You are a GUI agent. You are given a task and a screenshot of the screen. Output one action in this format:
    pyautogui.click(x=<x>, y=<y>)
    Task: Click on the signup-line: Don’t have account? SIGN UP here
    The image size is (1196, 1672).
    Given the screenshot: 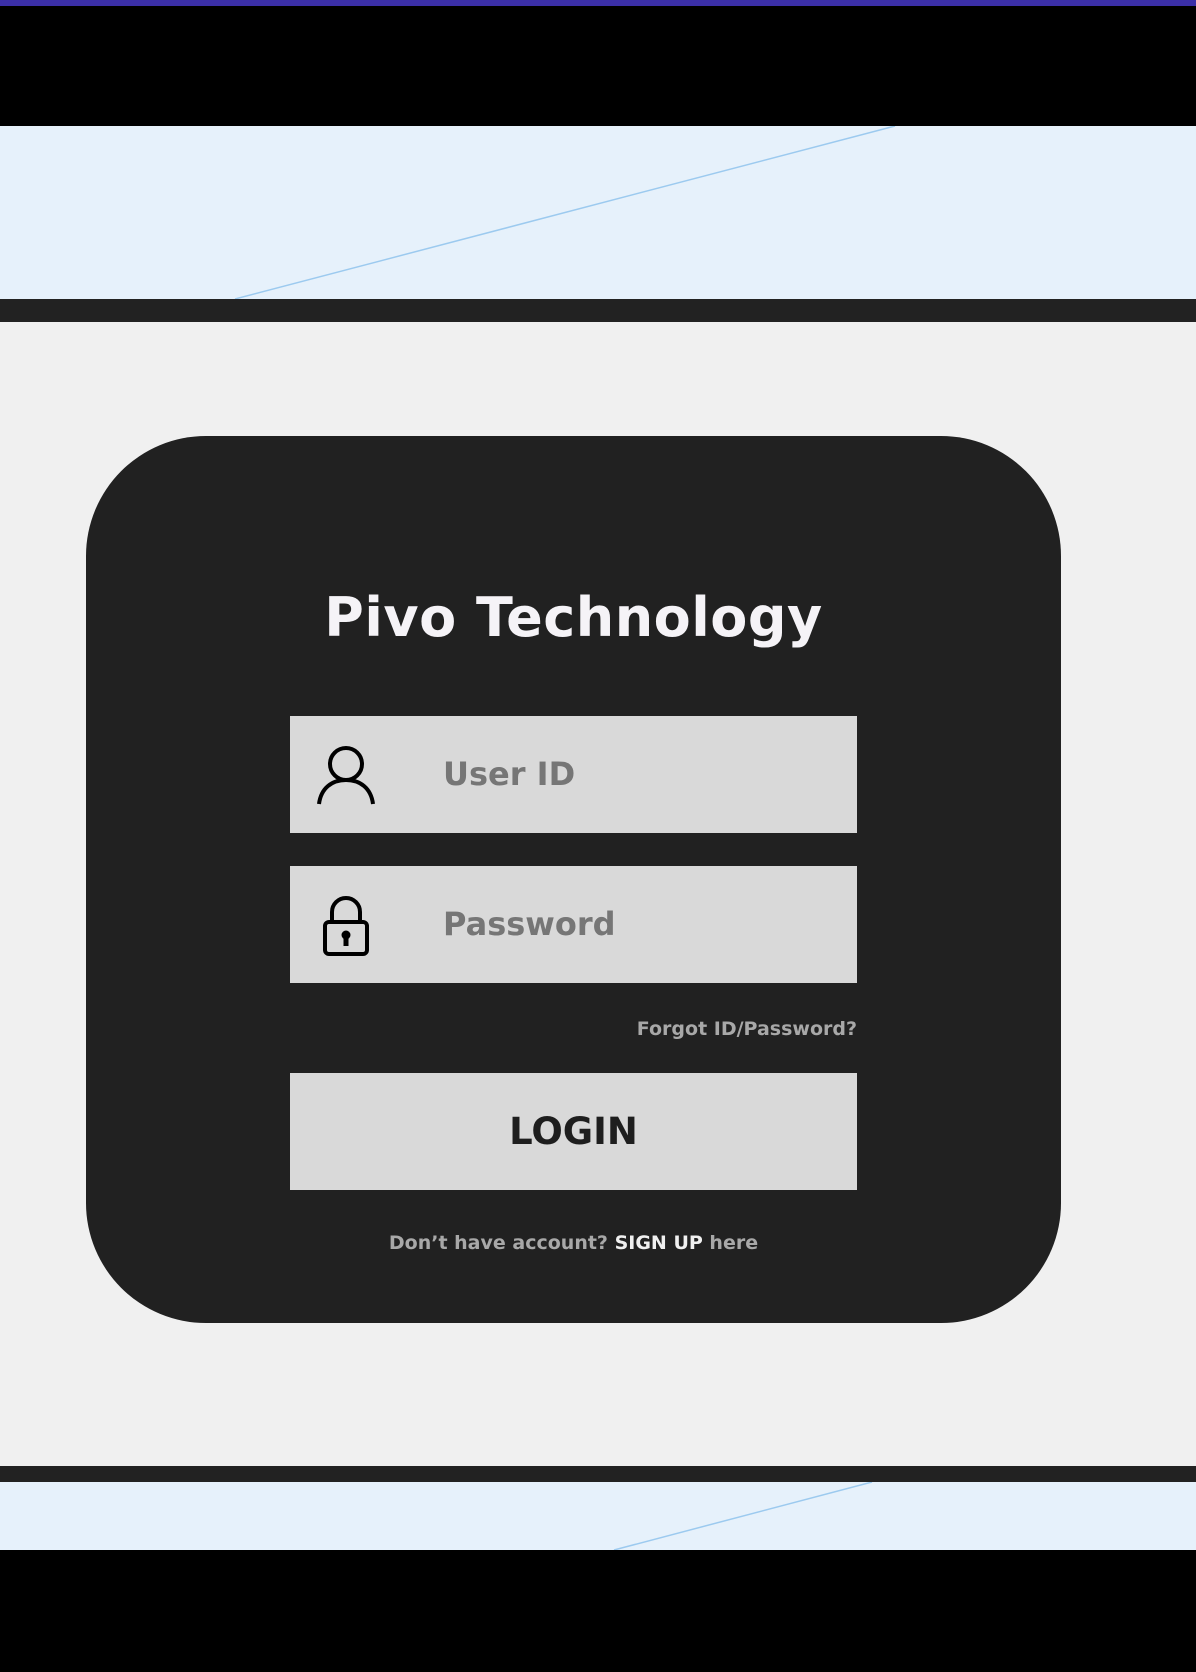 What is the action you would take?
    pyautogui.click(x=573, y=1243)
    